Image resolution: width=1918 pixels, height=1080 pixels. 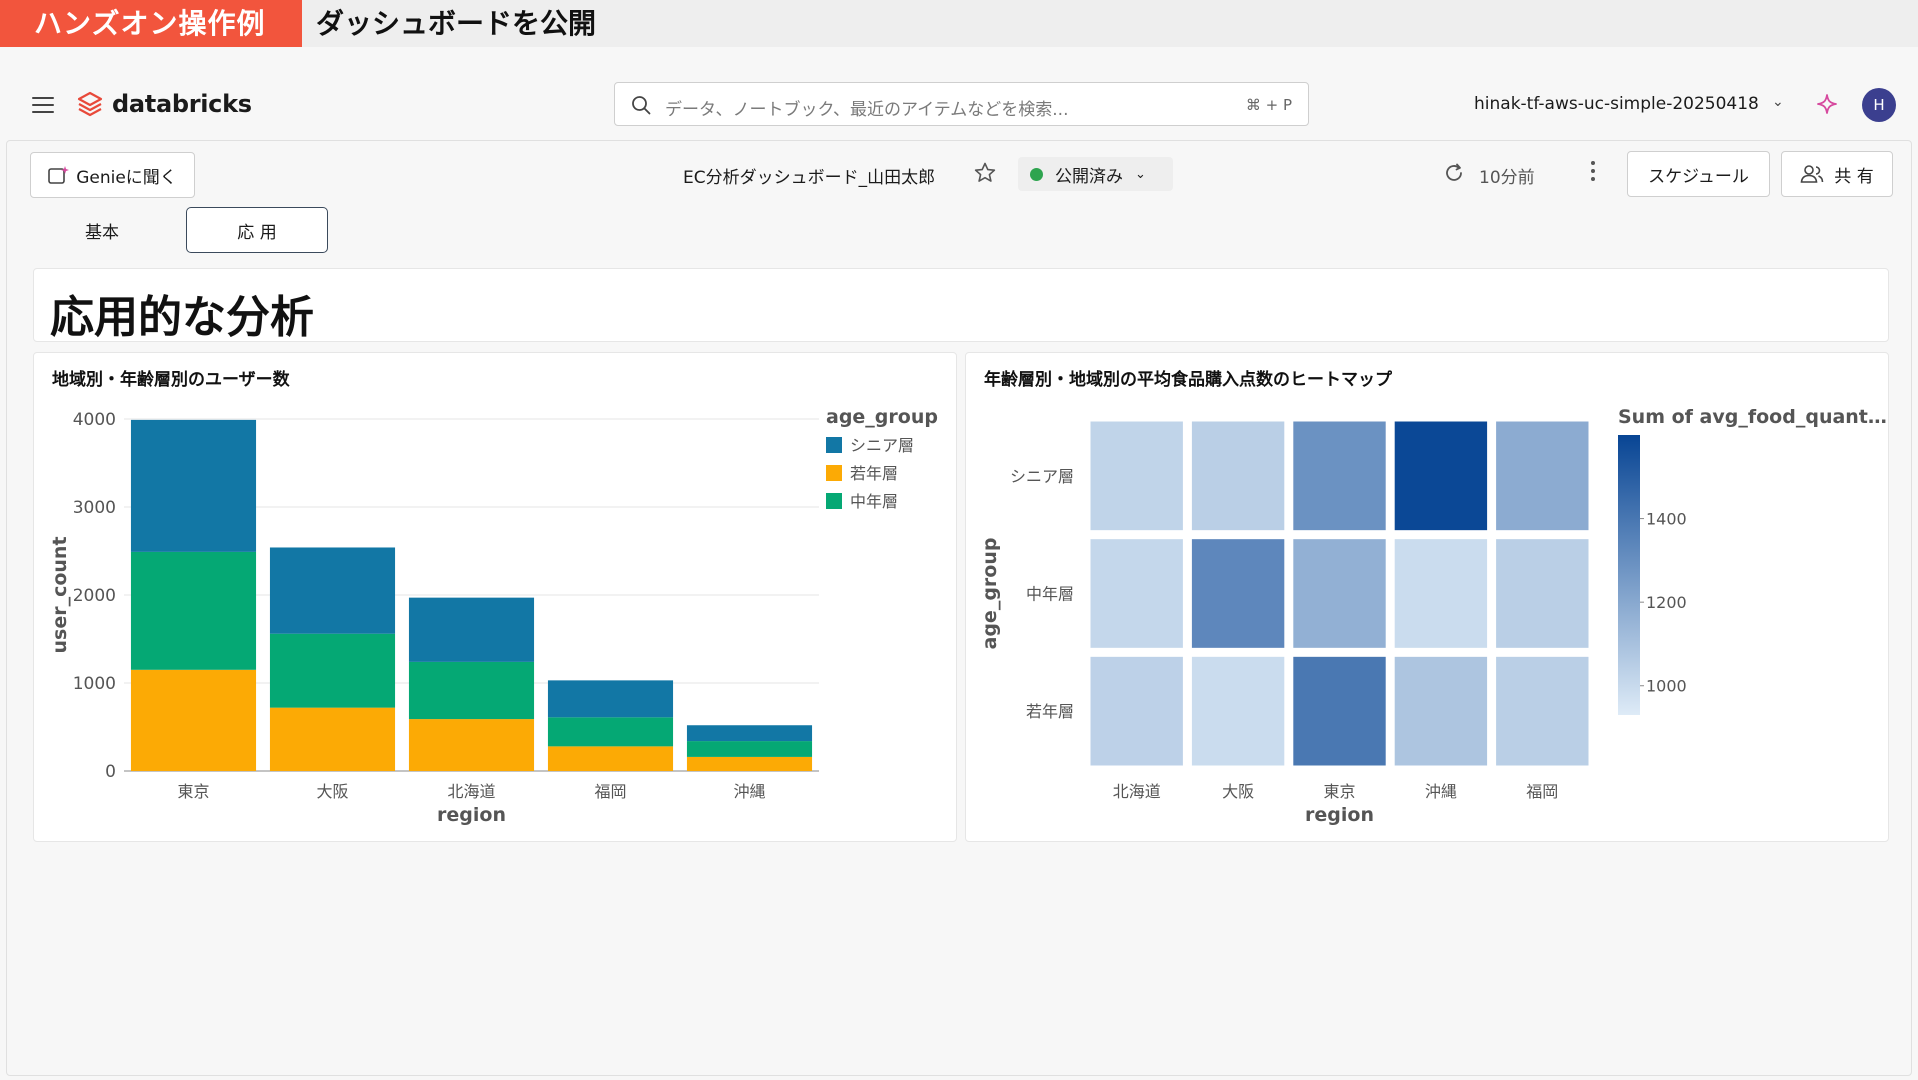 What do you see at coordinates (1036, 174) in the screenshot?
I see `published-status-dot` at bounding box center [1036, 174].